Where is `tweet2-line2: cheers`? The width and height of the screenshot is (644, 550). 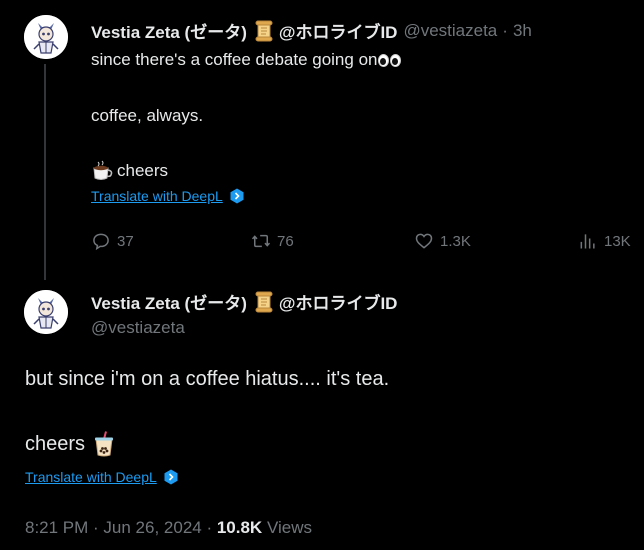 tweet2-line2: cheers is located at coordinates (70, 444).